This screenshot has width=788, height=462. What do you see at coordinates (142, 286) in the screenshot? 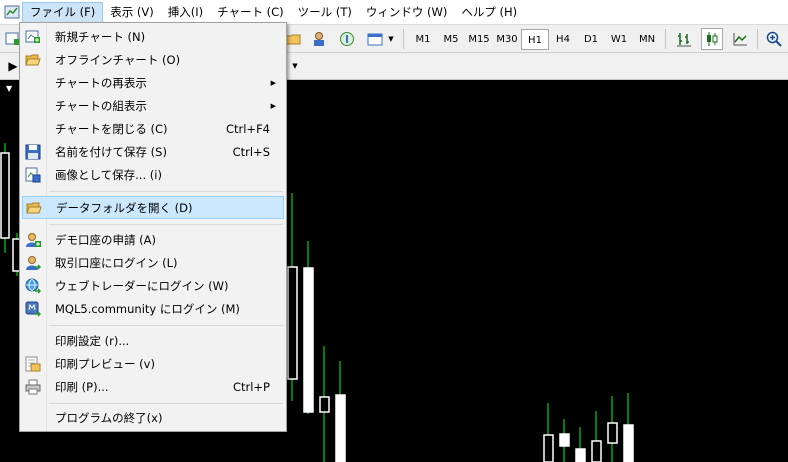
I see `menu-item-label: ウェブトレーダーにログイン (W)` at bounding box center [142, 286].